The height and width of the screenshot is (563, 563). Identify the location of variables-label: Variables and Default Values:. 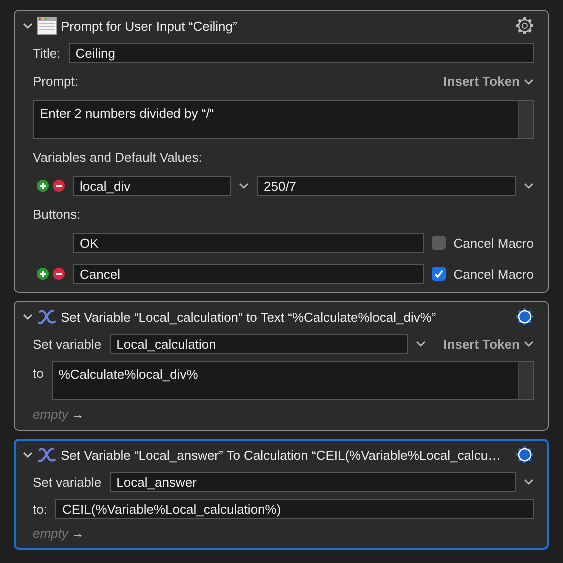
(117, 157).